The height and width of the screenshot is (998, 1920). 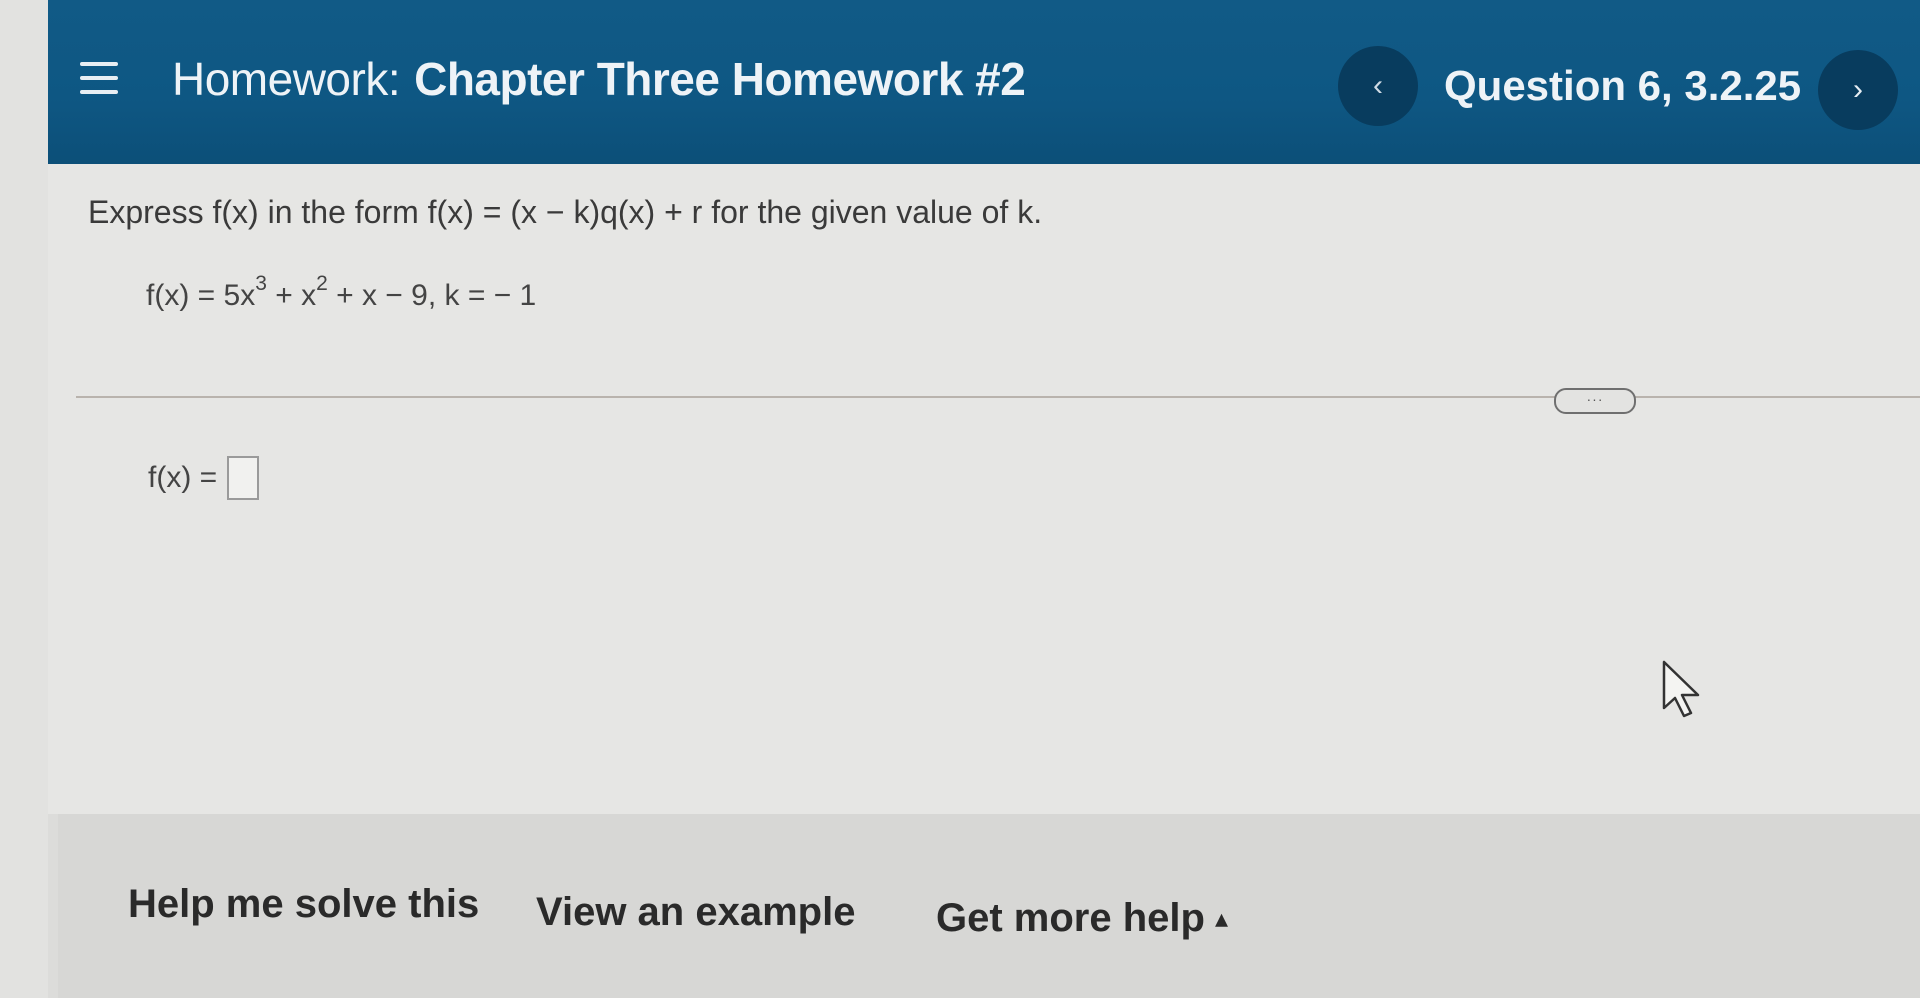 I want to click on next-question-button: ›, so click(x=1858, y=90).